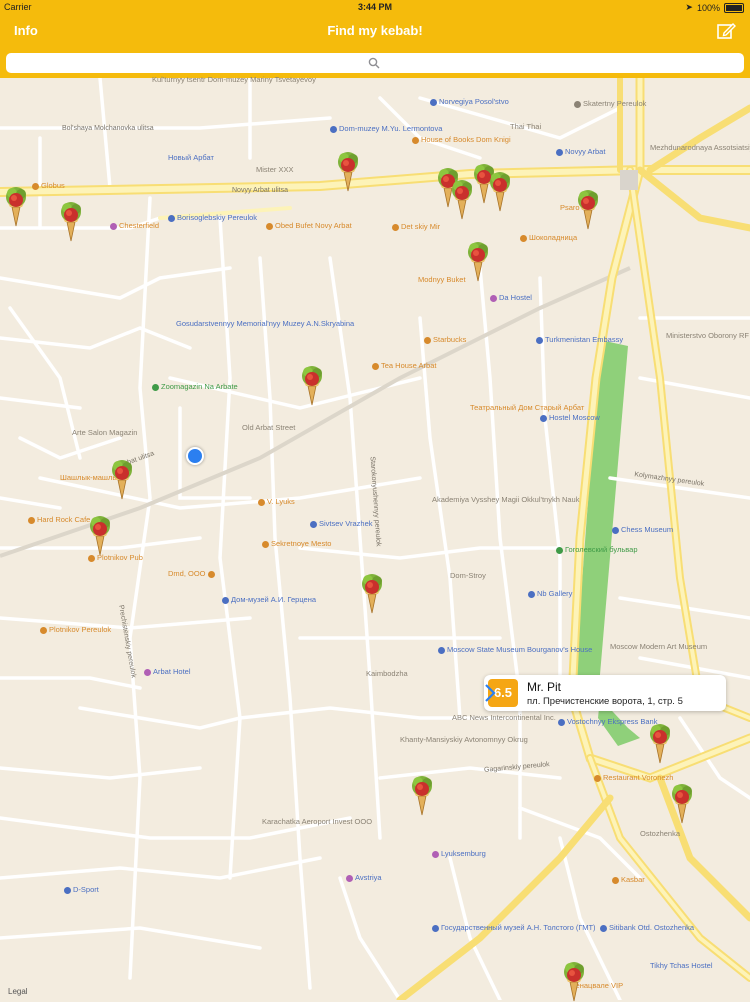 This screenshot has width=750, height=1002. What do you see at coordinates (628, 880) in the screenshot?
I see `poi-label: Kasbar` at bounding box center [628, 880].